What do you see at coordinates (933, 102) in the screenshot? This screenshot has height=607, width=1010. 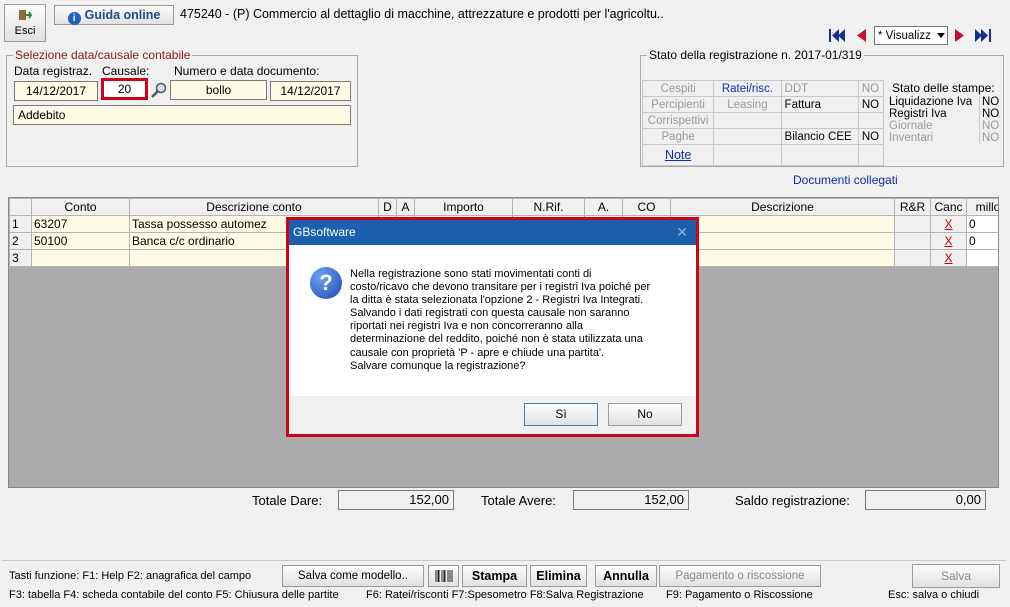 I see `stampe-liquidazione: Liquidazione Iva` at bounding box center [933, 102].